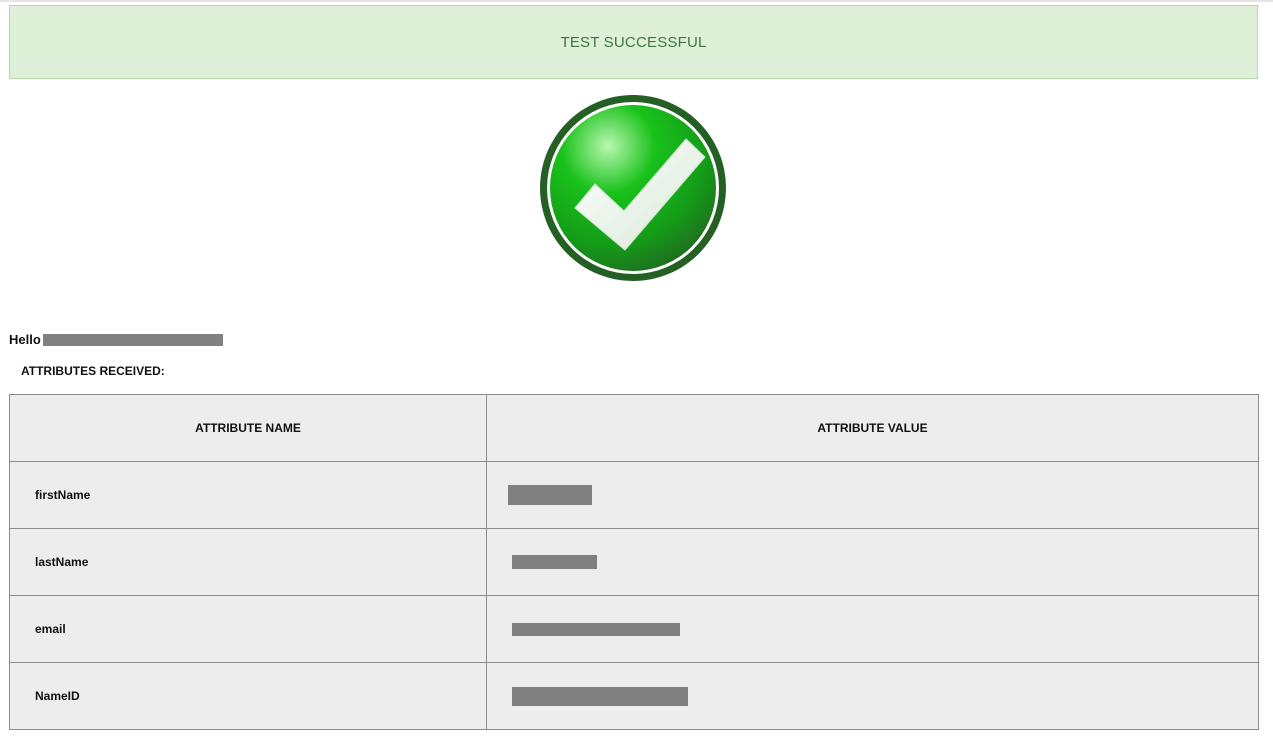 The height and width of the screenshot is (741, 1273). I want to click on attribute-name: NameID, so click(248, 696).